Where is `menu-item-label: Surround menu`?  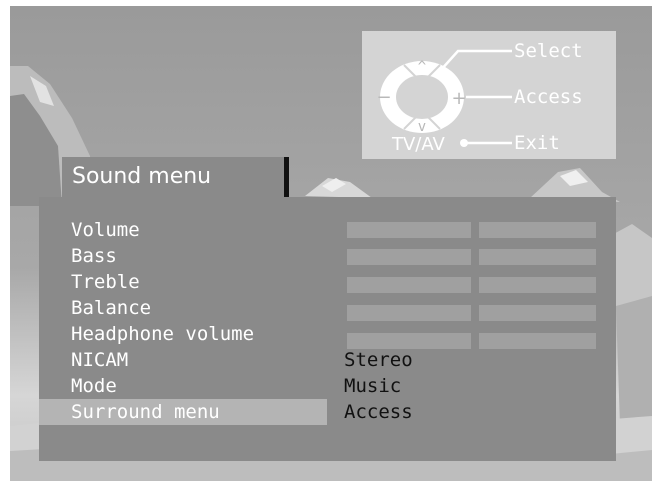 menu-item-label: Surround menu is located at coordinates (145, 412).